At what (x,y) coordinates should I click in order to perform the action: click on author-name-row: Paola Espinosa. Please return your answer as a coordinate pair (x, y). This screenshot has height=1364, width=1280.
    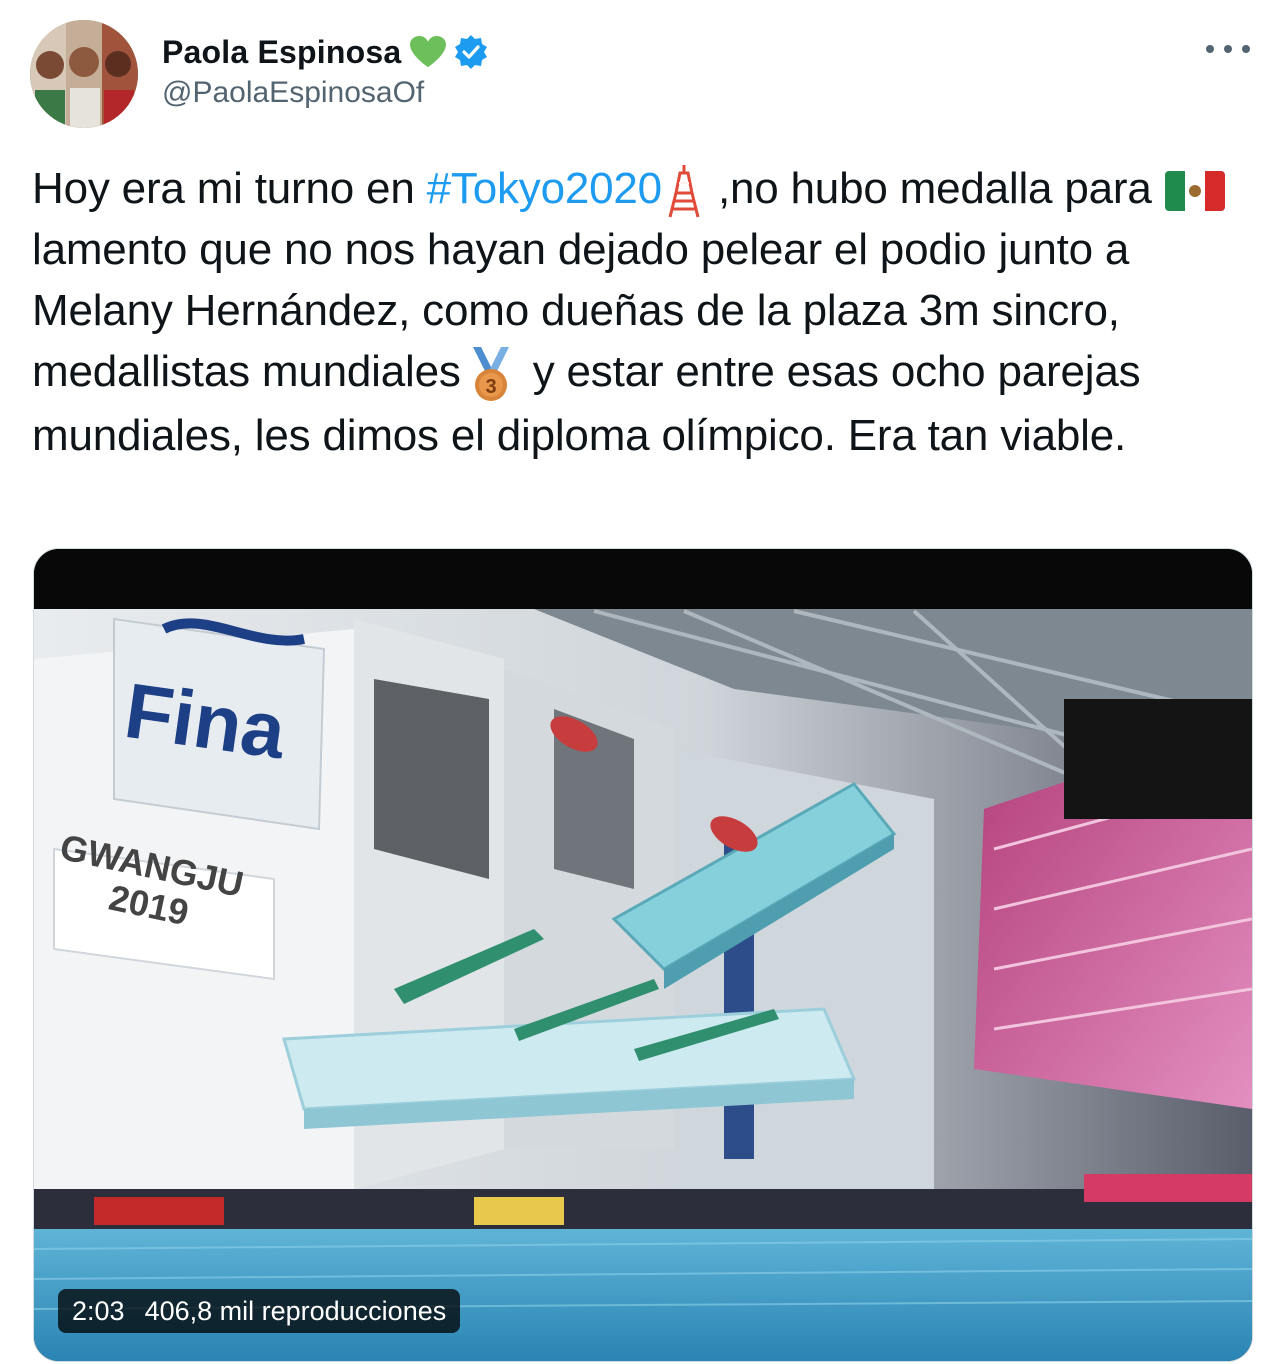
    Looking at the image, I should click on (325, 52).